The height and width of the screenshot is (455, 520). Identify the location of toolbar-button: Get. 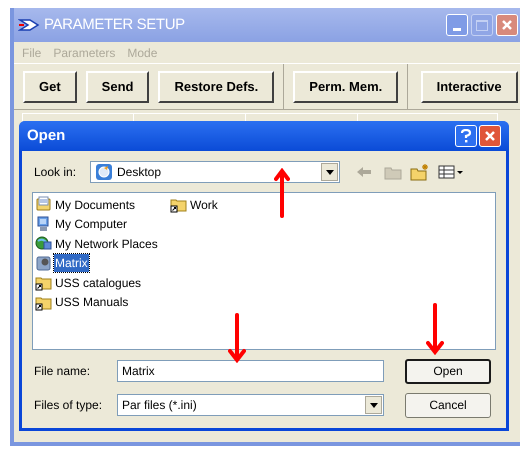
(50, 86).